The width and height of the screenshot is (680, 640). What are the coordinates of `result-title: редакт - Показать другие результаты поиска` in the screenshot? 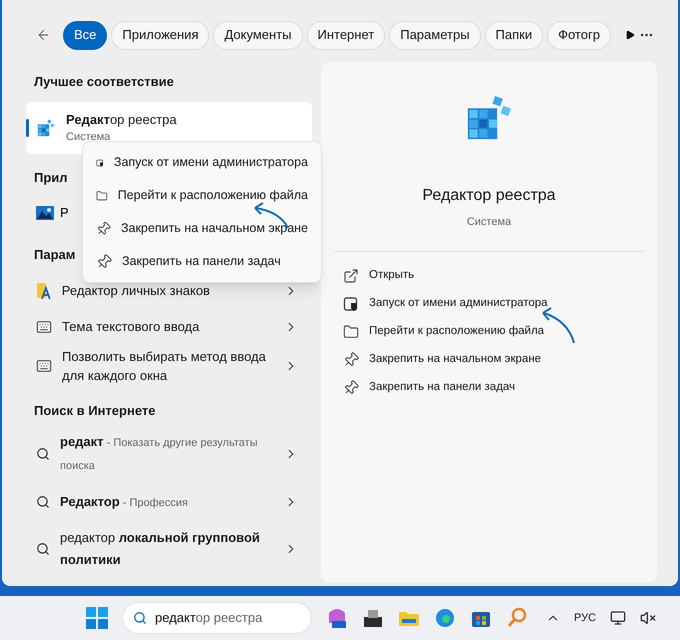 It's located at (159, 453).